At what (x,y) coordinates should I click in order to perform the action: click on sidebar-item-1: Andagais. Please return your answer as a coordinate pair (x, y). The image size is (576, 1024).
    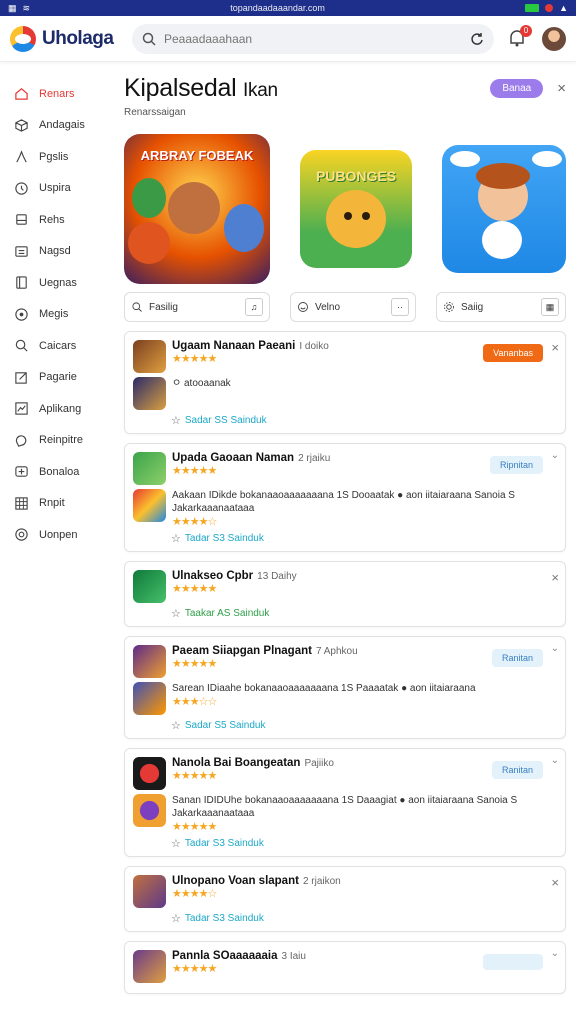
    Looking at the image, I should click on (59, 126).